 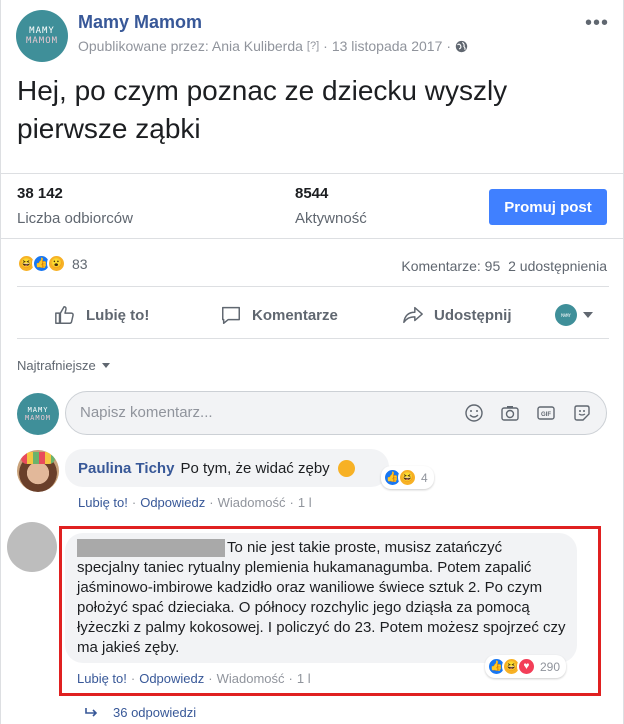 I want to click on more-dots-icon: •••, so click(x=597, y=23).